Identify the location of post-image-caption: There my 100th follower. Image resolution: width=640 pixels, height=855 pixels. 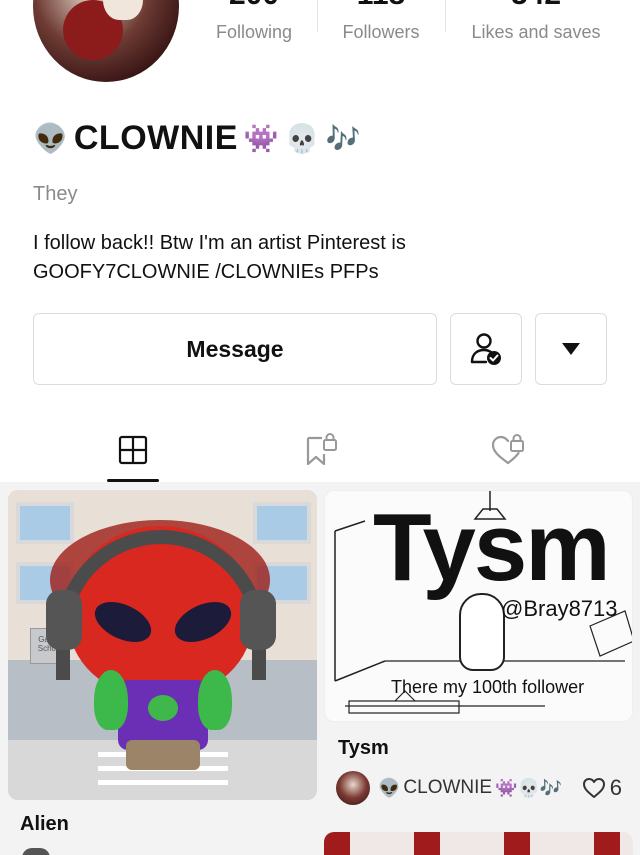
(488, 687).